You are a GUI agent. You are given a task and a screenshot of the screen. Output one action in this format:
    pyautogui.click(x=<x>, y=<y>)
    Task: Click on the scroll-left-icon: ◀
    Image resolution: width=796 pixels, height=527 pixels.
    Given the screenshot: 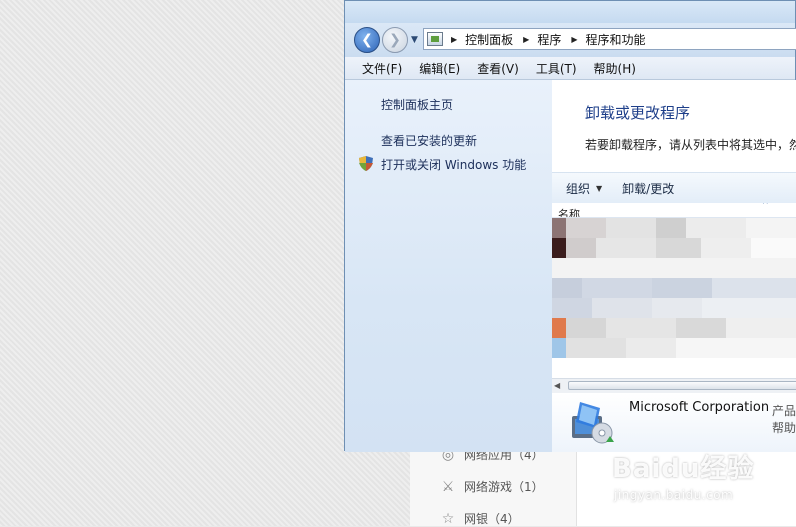 What is the action you would take?
    pyautogui.click(x=557, y=385)
    